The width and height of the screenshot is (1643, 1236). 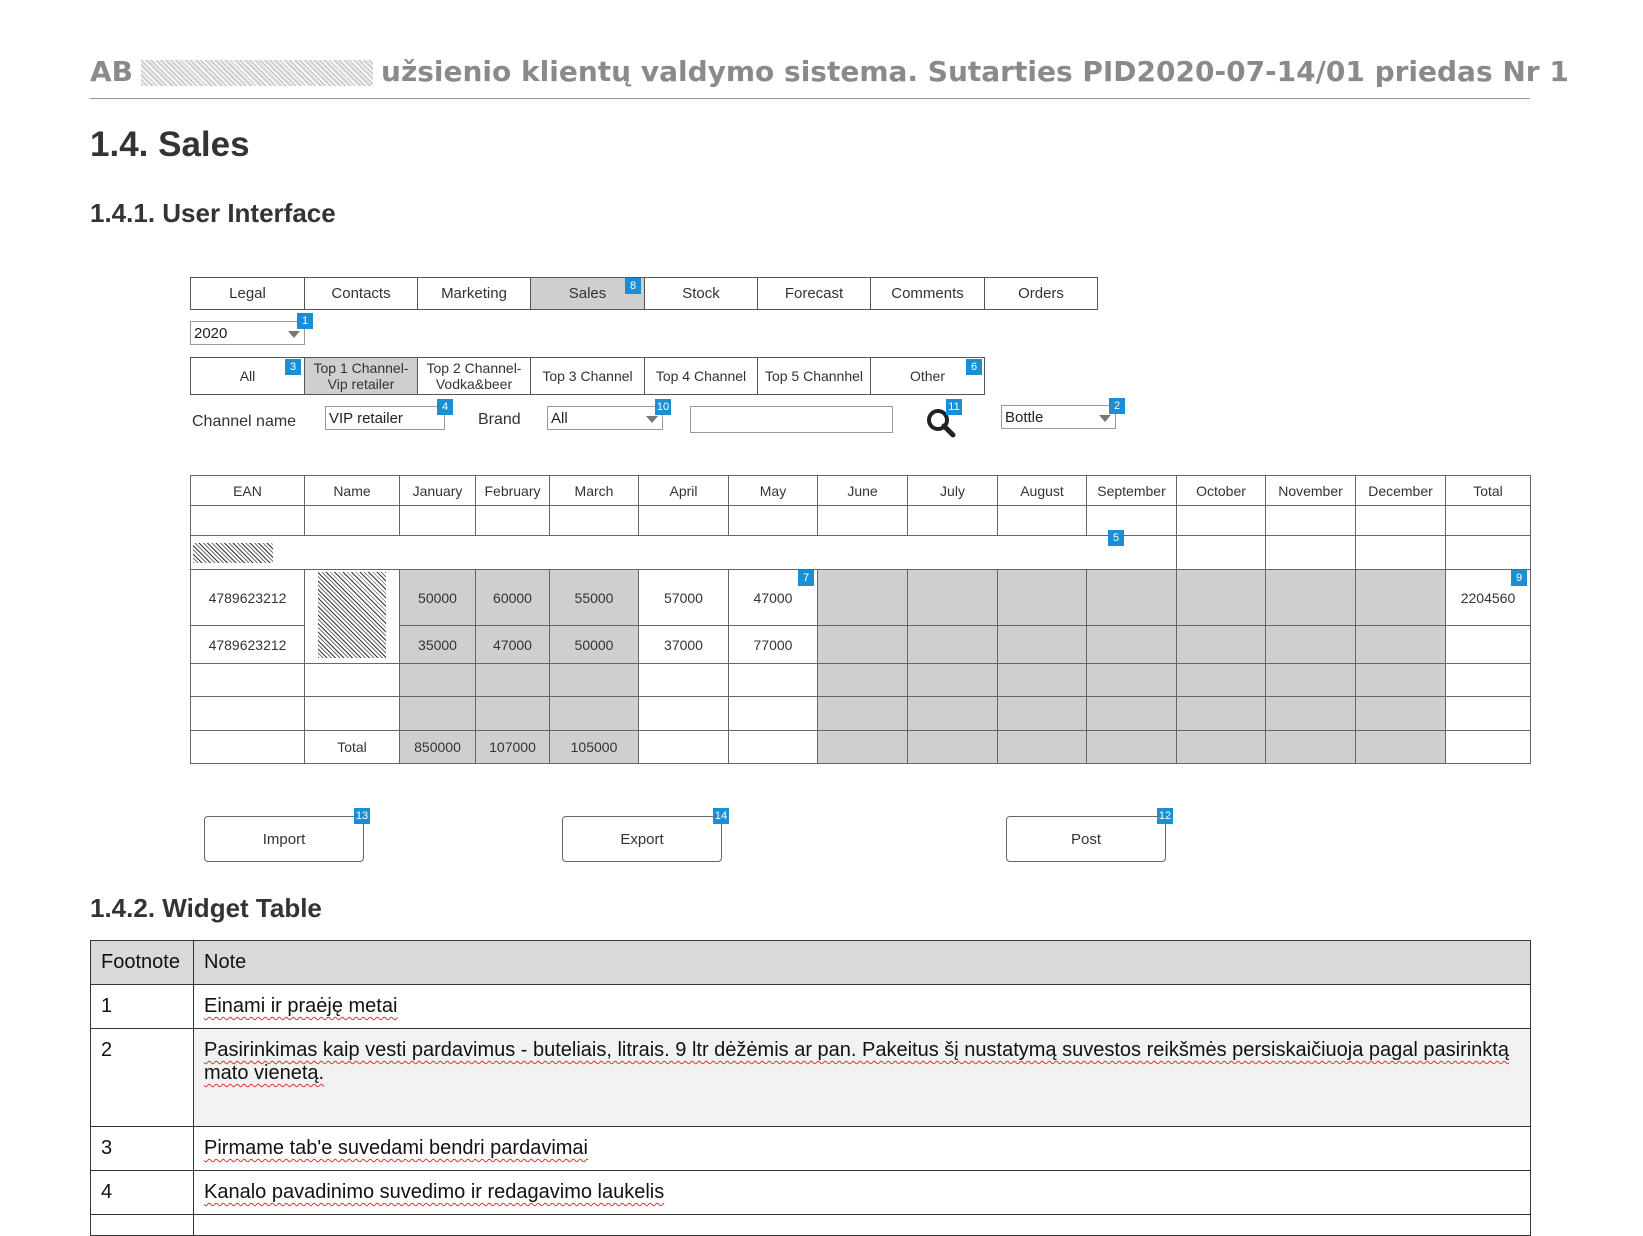 What do you see at coordinates (683, 597) in the screenshot?
I see `month-cell: 57000` at bounding box center [683, 597].